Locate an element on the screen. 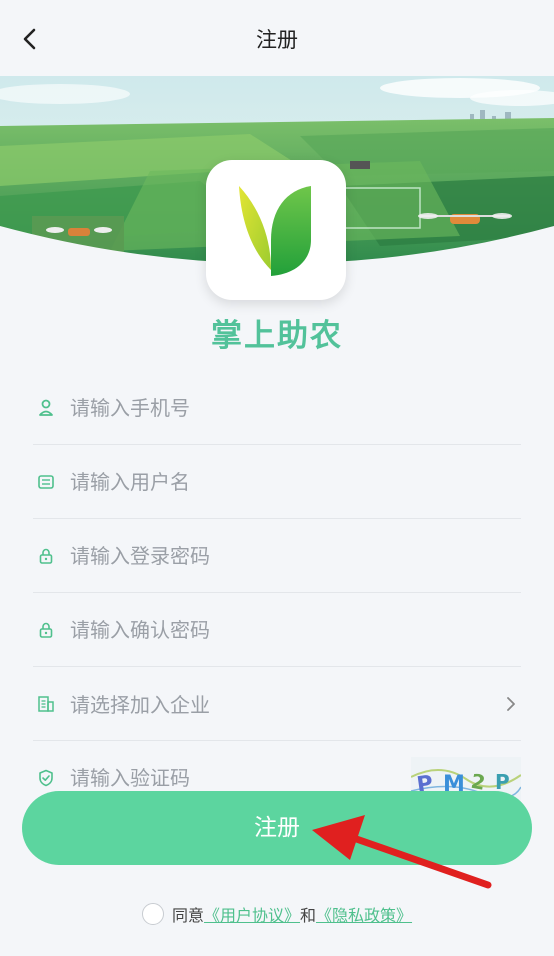 Image resolution: width=554 pixels, height=956 pixels. phone-field is located at coordinates (277, 408).